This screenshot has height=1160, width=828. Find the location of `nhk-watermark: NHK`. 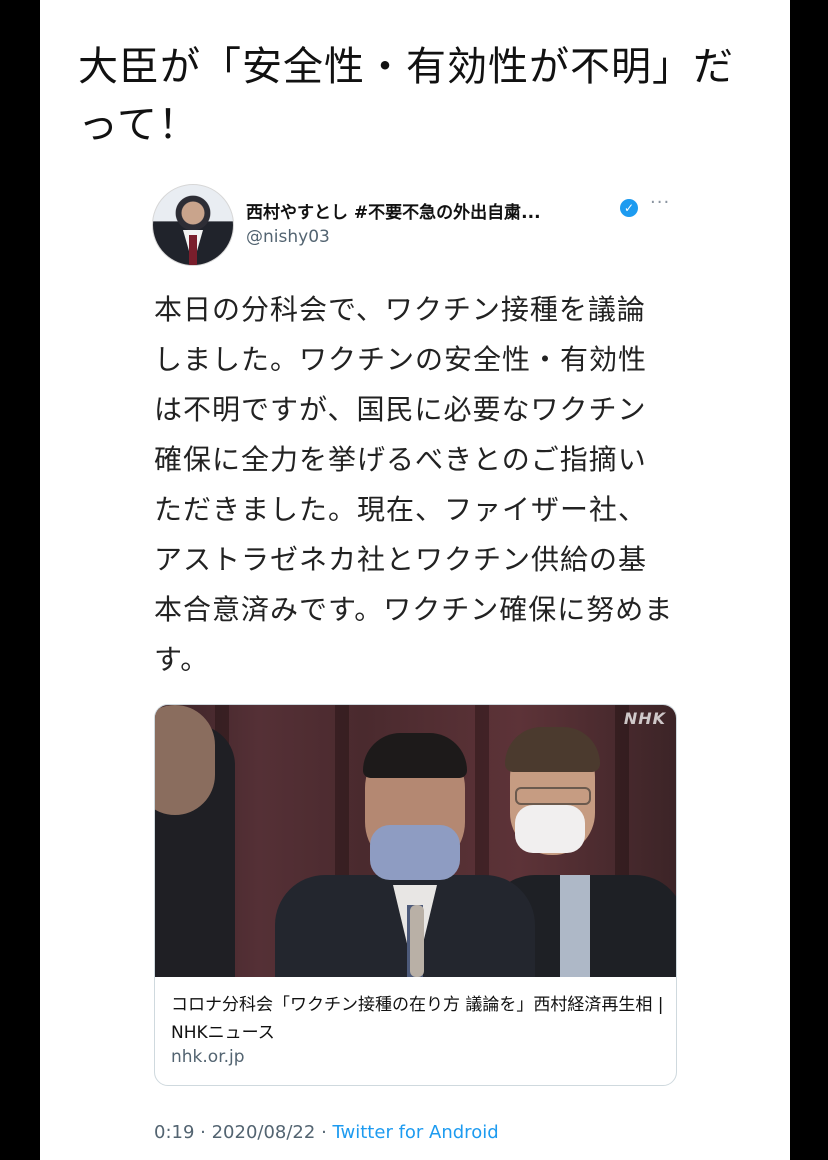

nhk-watermark: NHK is located at coordinates (644, 718).